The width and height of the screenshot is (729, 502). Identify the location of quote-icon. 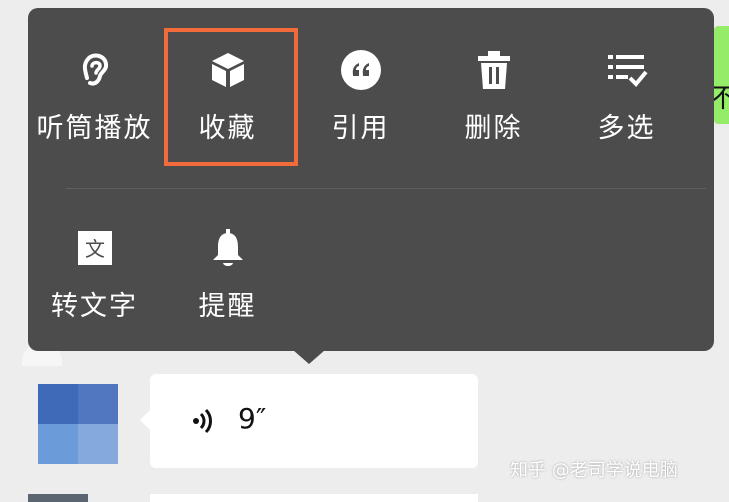
(361, 70).